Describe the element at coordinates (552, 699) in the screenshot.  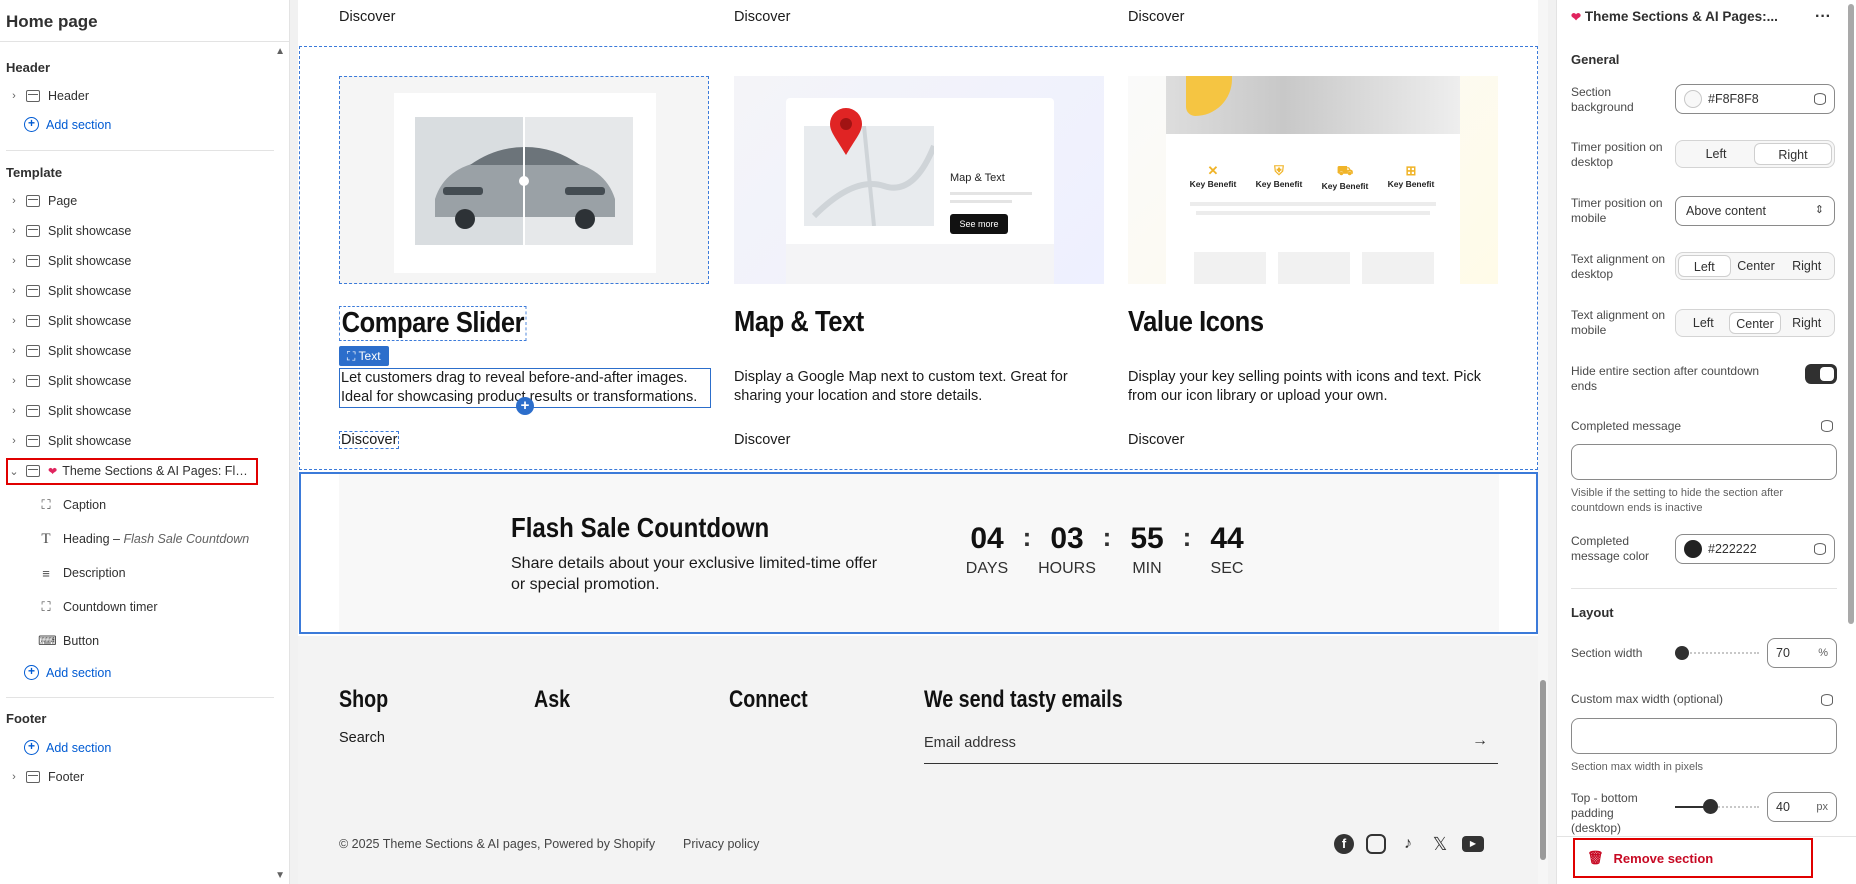
I see `footer-ask-heading: Ask` at that location.